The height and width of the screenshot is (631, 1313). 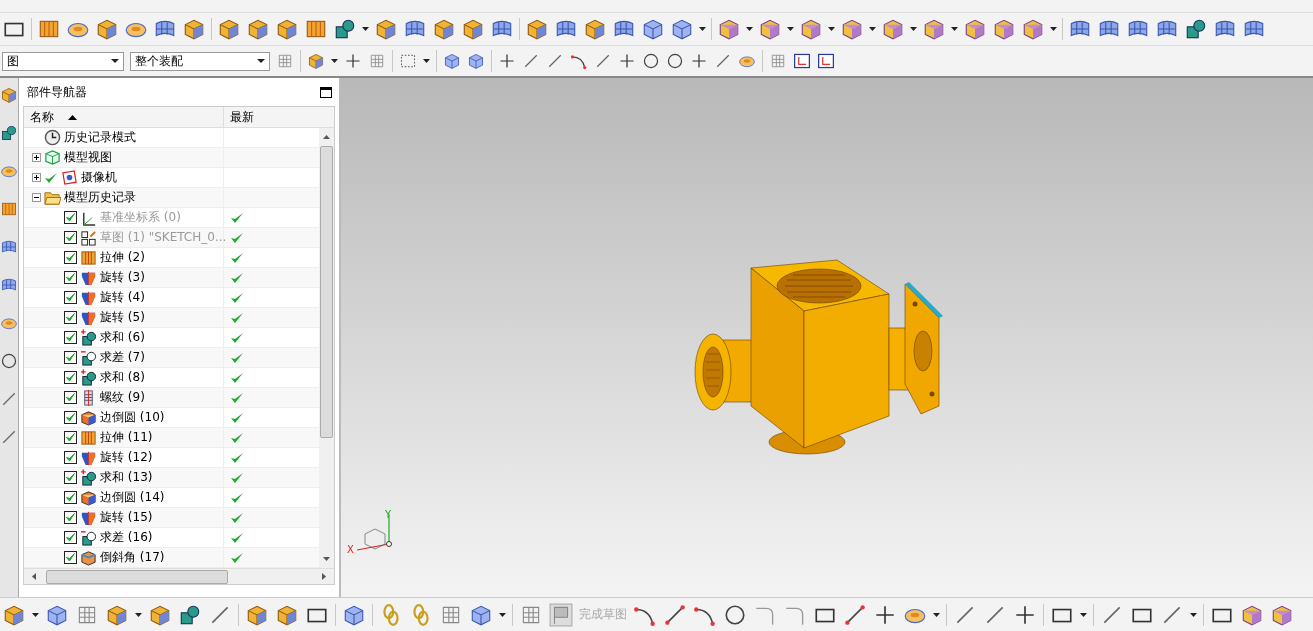 I want to click on shapes-icon, so click(x=1196, y=29).